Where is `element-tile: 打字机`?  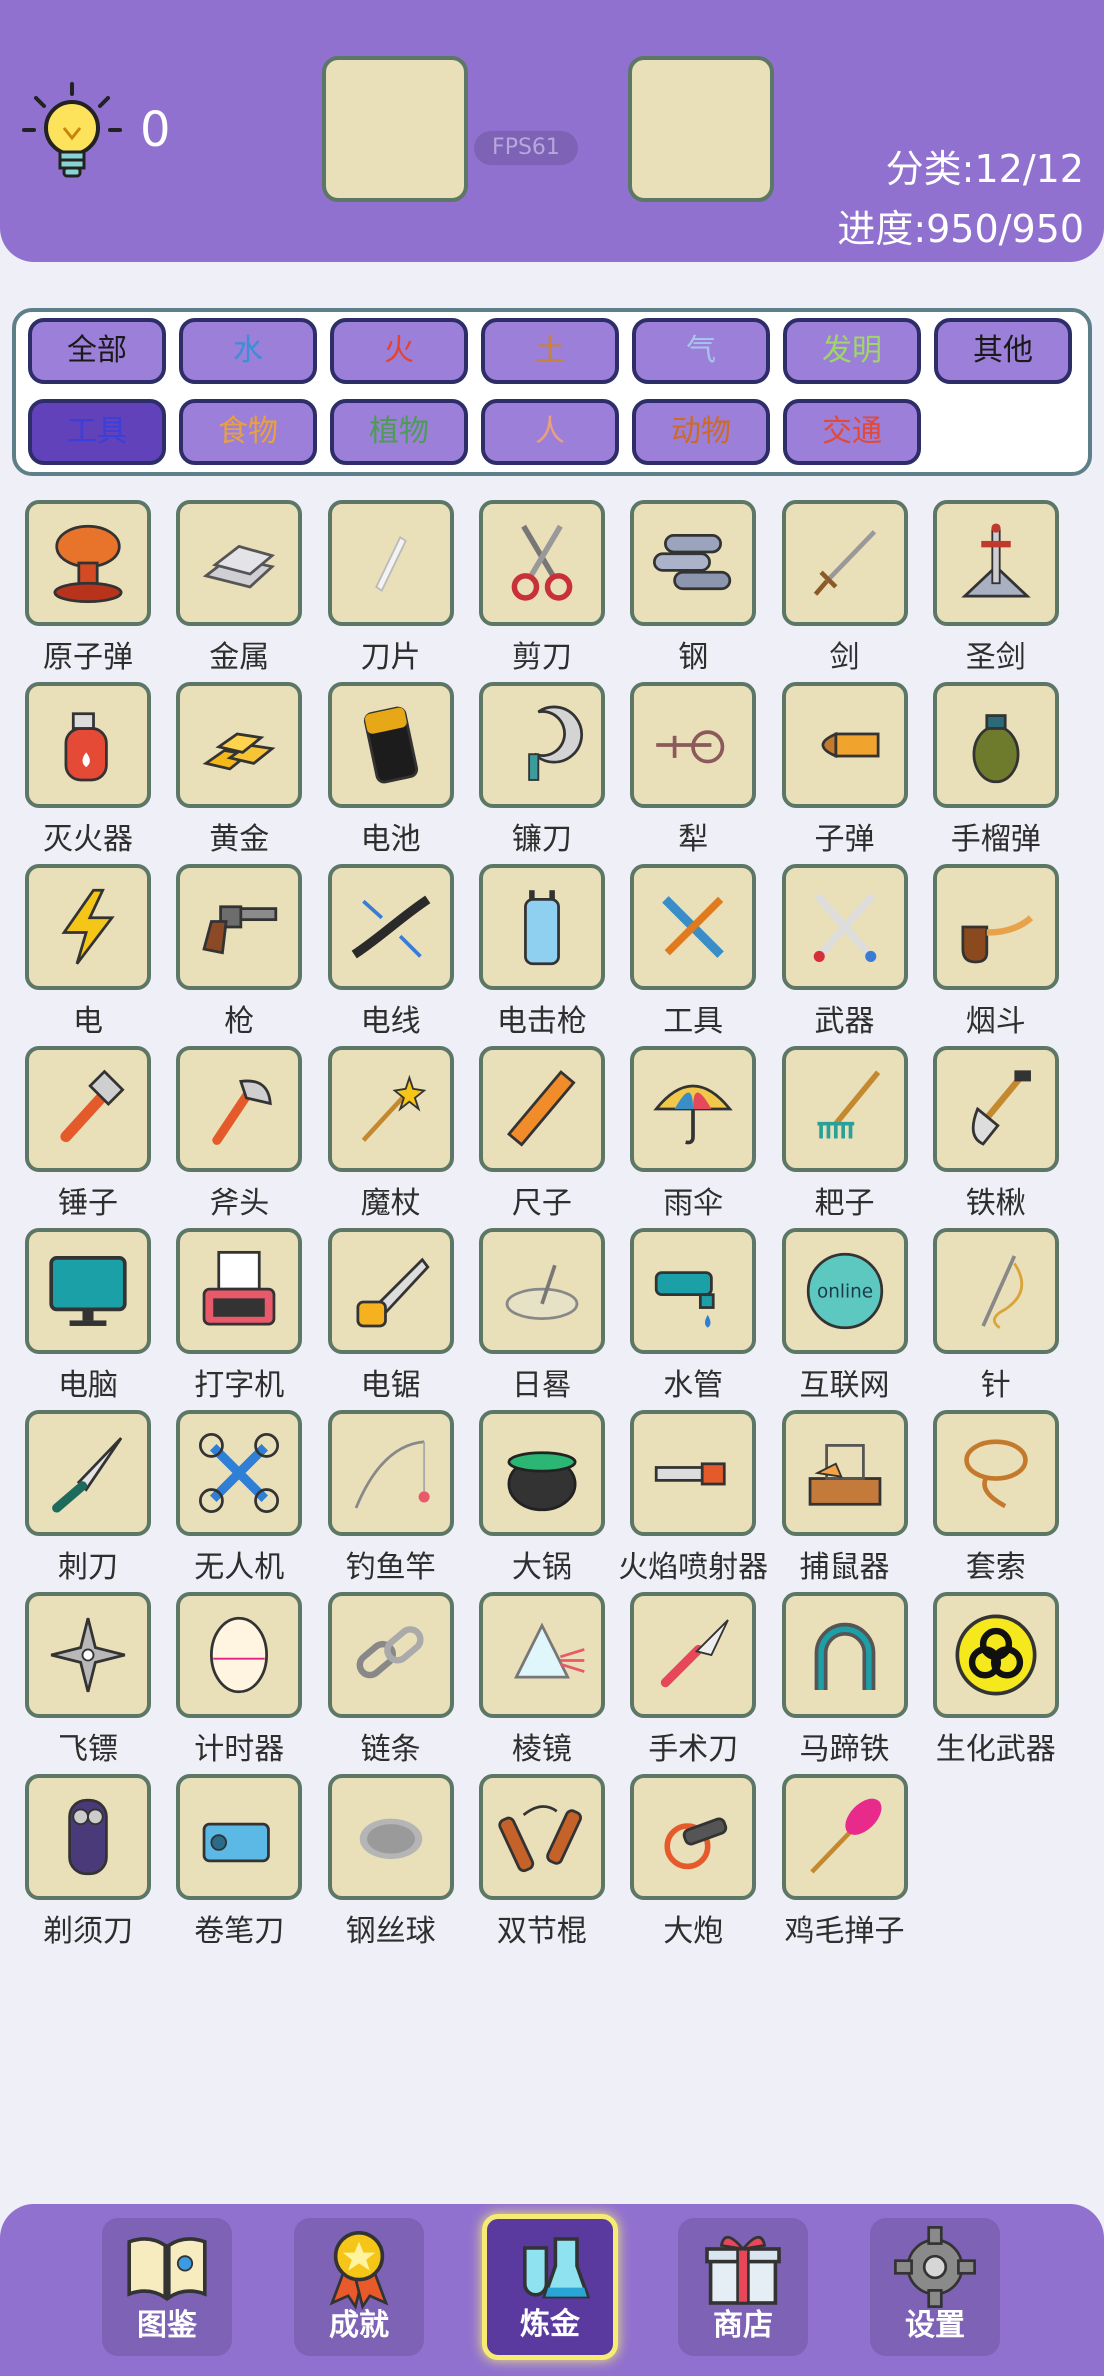 element-tile: 打字机 is located at coordinates (239, 1318).